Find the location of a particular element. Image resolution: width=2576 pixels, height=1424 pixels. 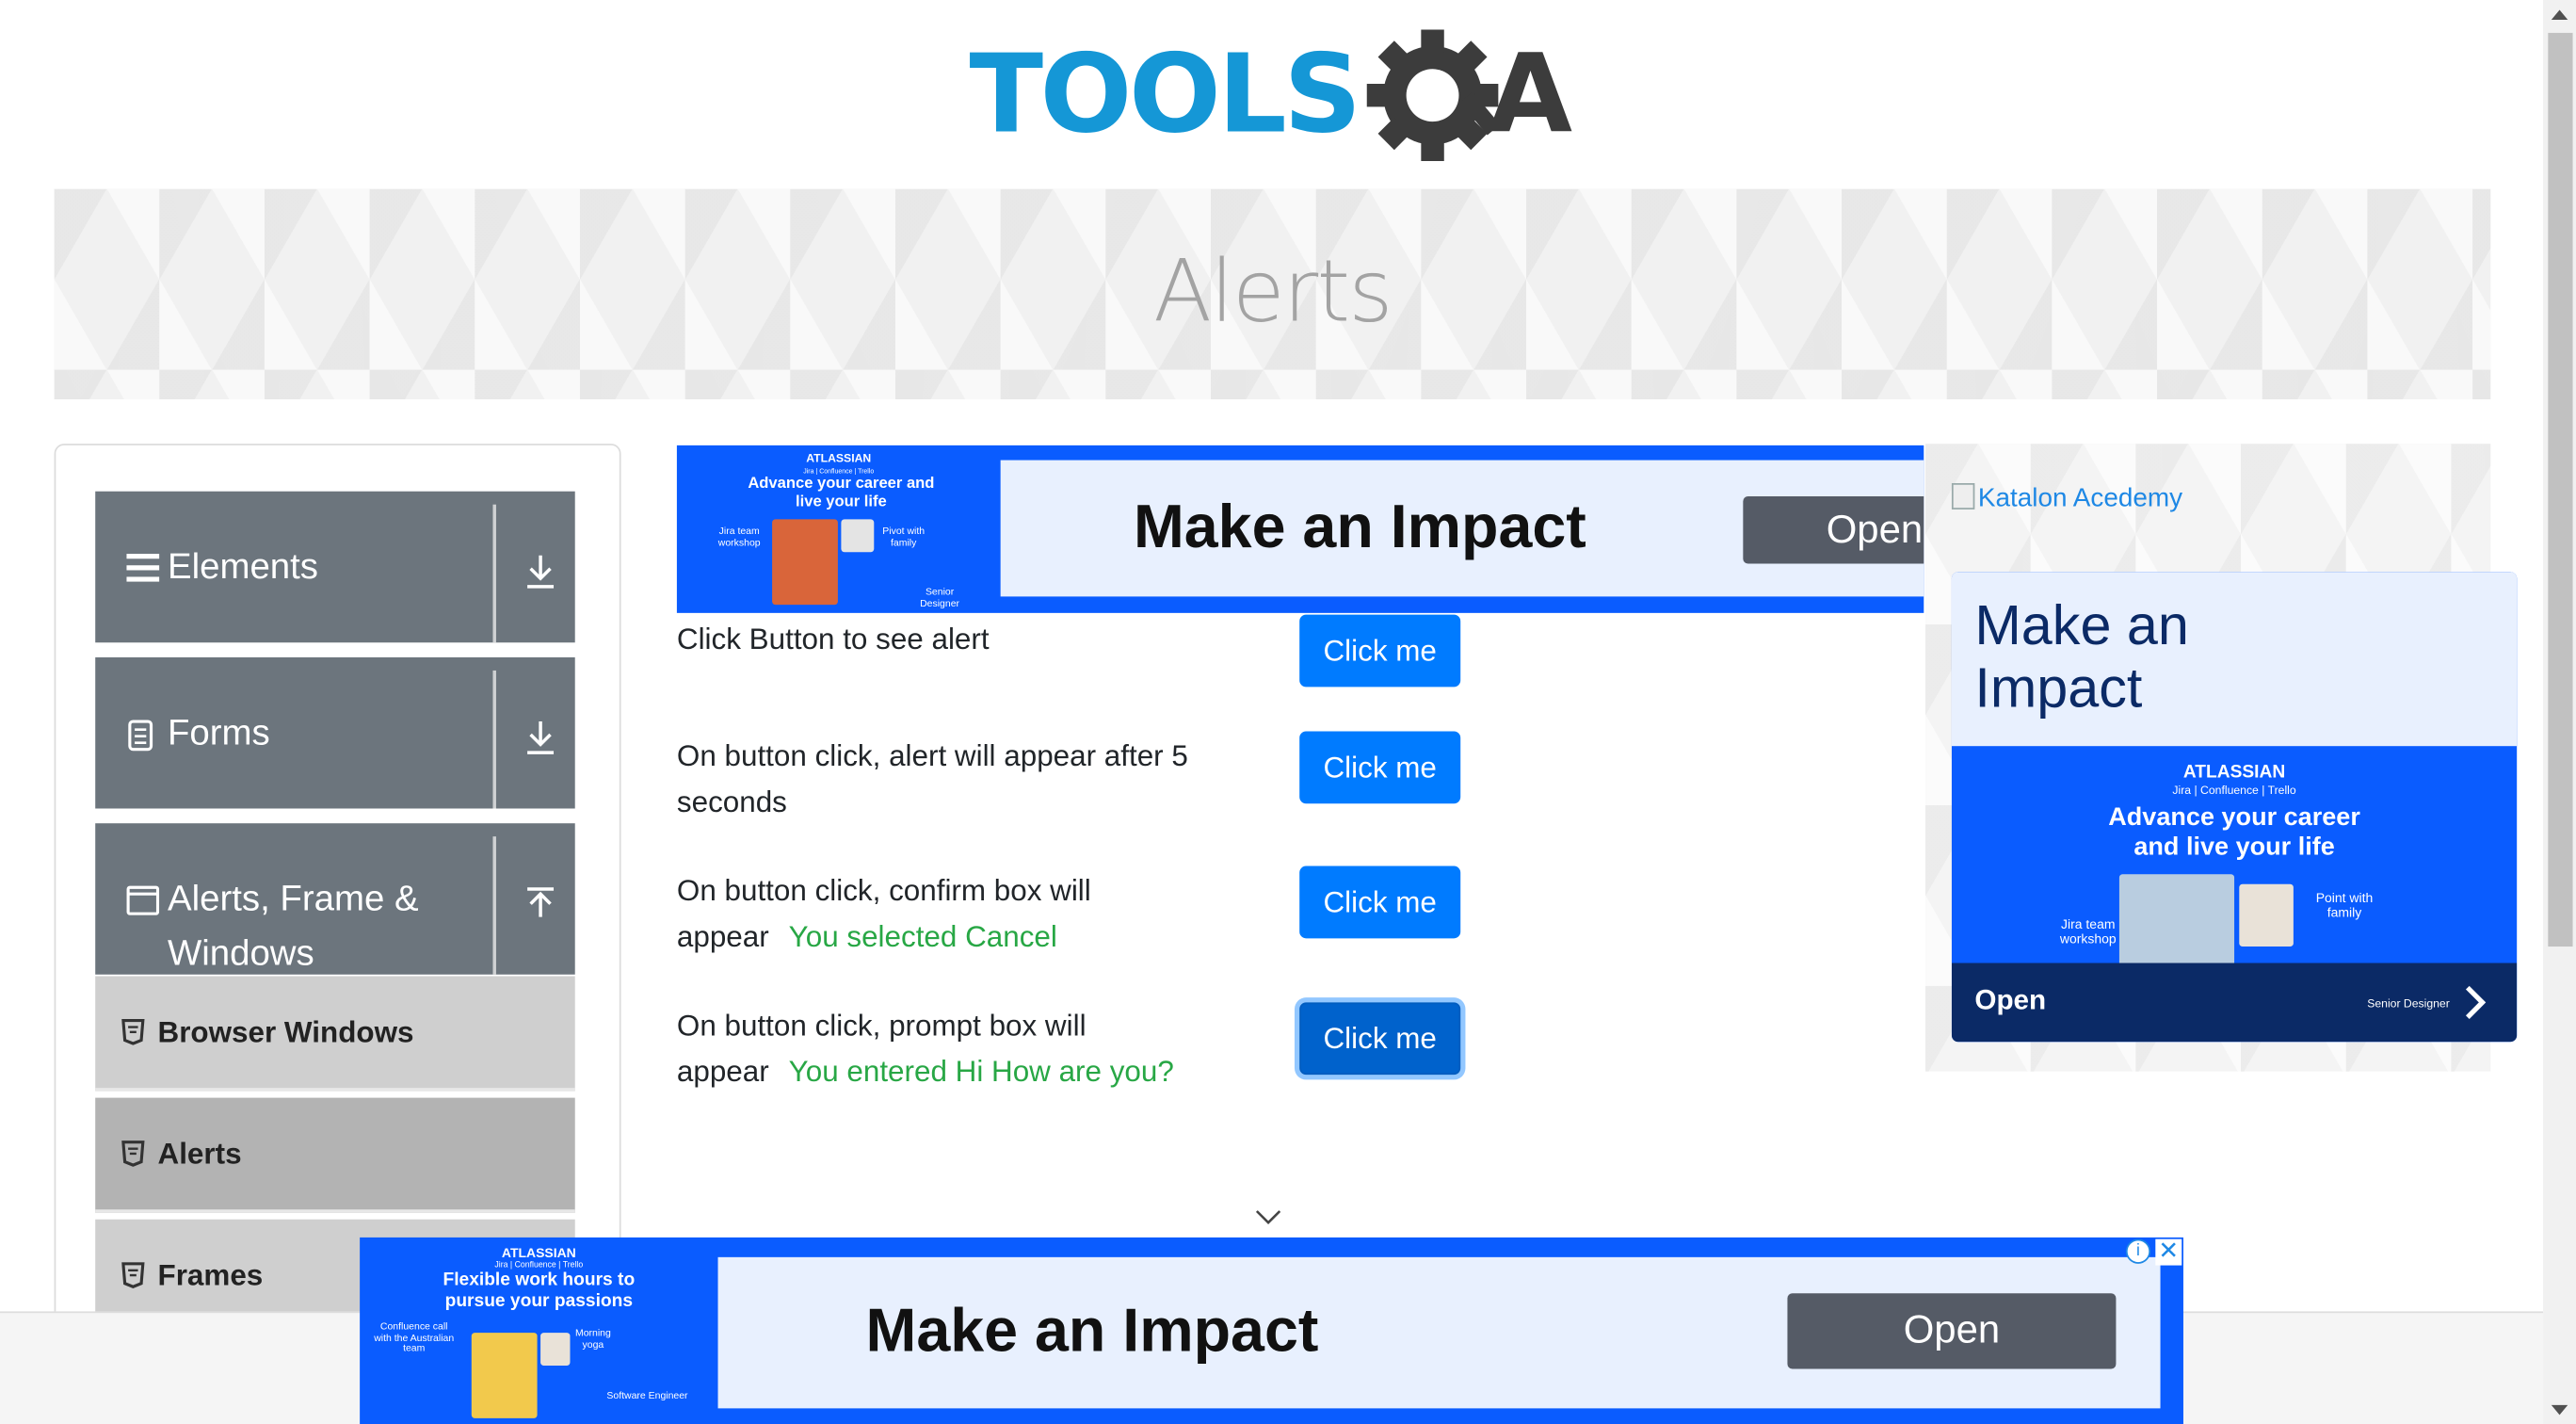

katalon-link-text: Katalon Acedemy is located at coordinates (2080, 498).